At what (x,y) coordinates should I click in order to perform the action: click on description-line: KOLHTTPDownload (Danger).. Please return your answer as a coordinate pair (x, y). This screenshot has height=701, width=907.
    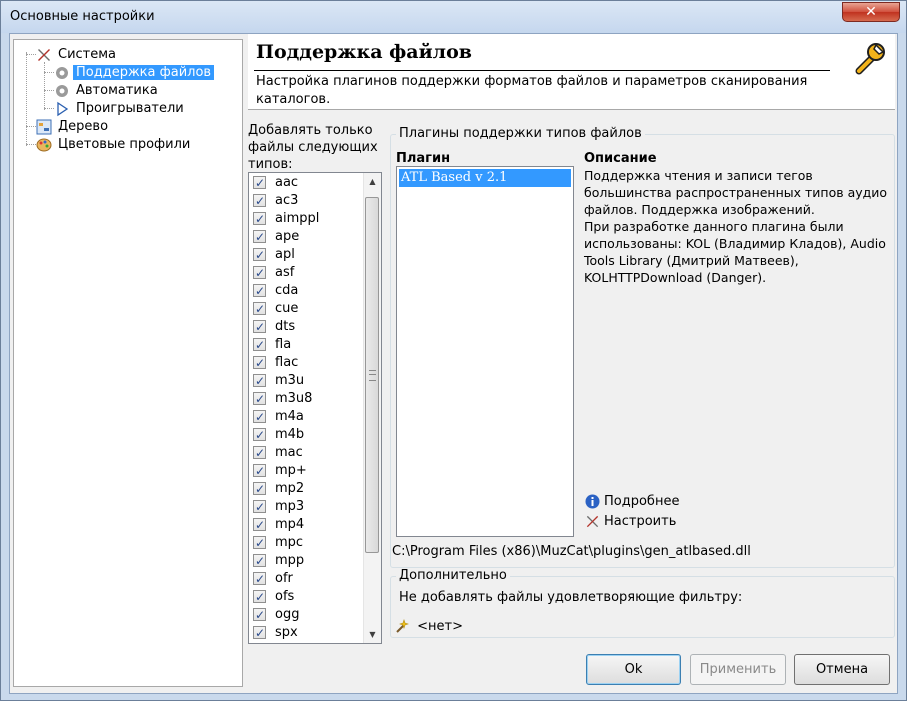
    Looking at the image, I should click on (675, 277).